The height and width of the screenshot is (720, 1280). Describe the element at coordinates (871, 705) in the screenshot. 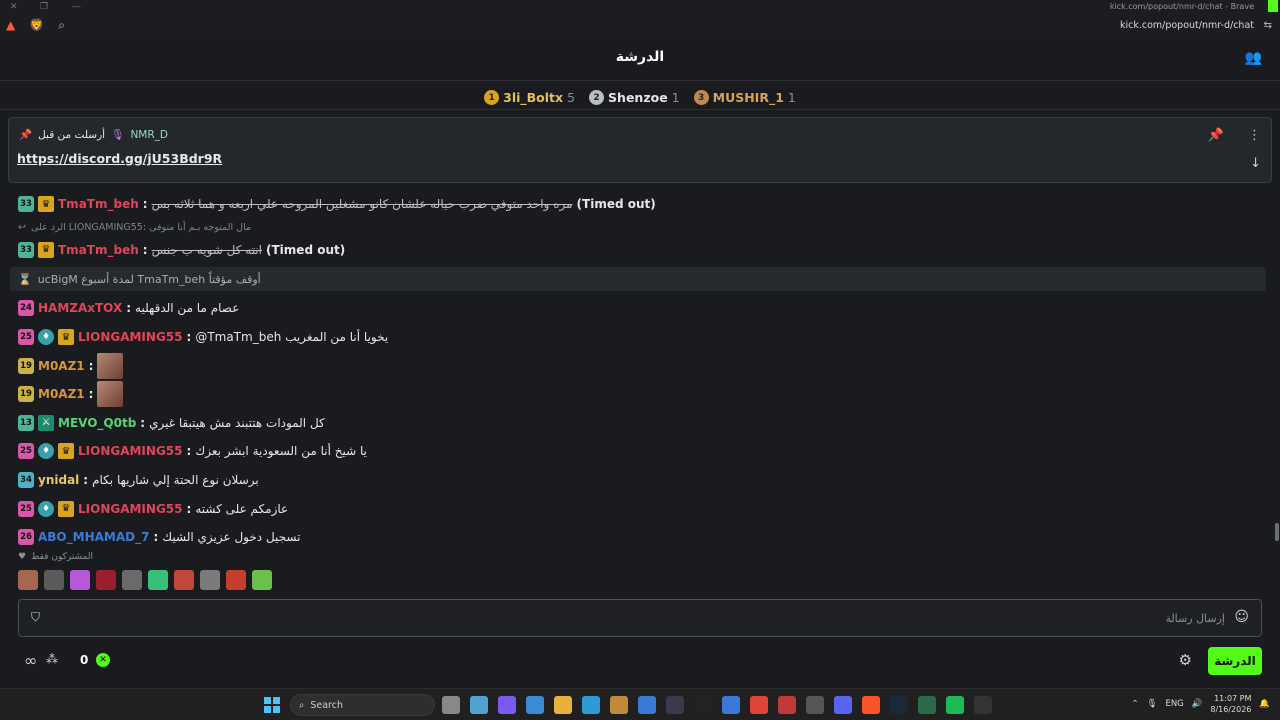

I see `brave-icon` at that location.